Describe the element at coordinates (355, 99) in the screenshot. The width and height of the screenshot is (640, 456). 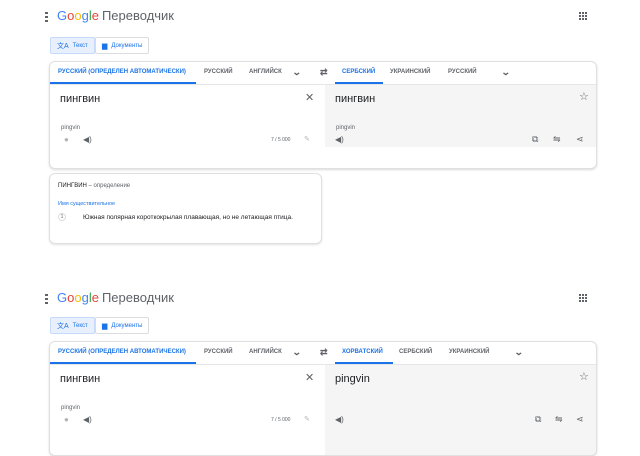
I see `translation-output: пингвин` at that location.